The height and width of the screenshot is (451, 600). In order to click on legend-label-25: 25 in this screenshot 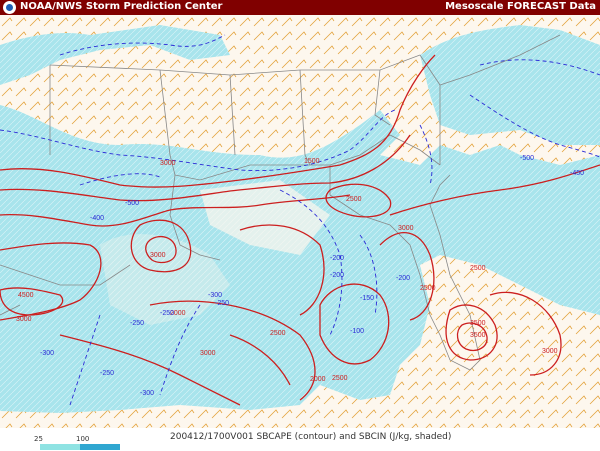, I will do `click(38, 439)`.